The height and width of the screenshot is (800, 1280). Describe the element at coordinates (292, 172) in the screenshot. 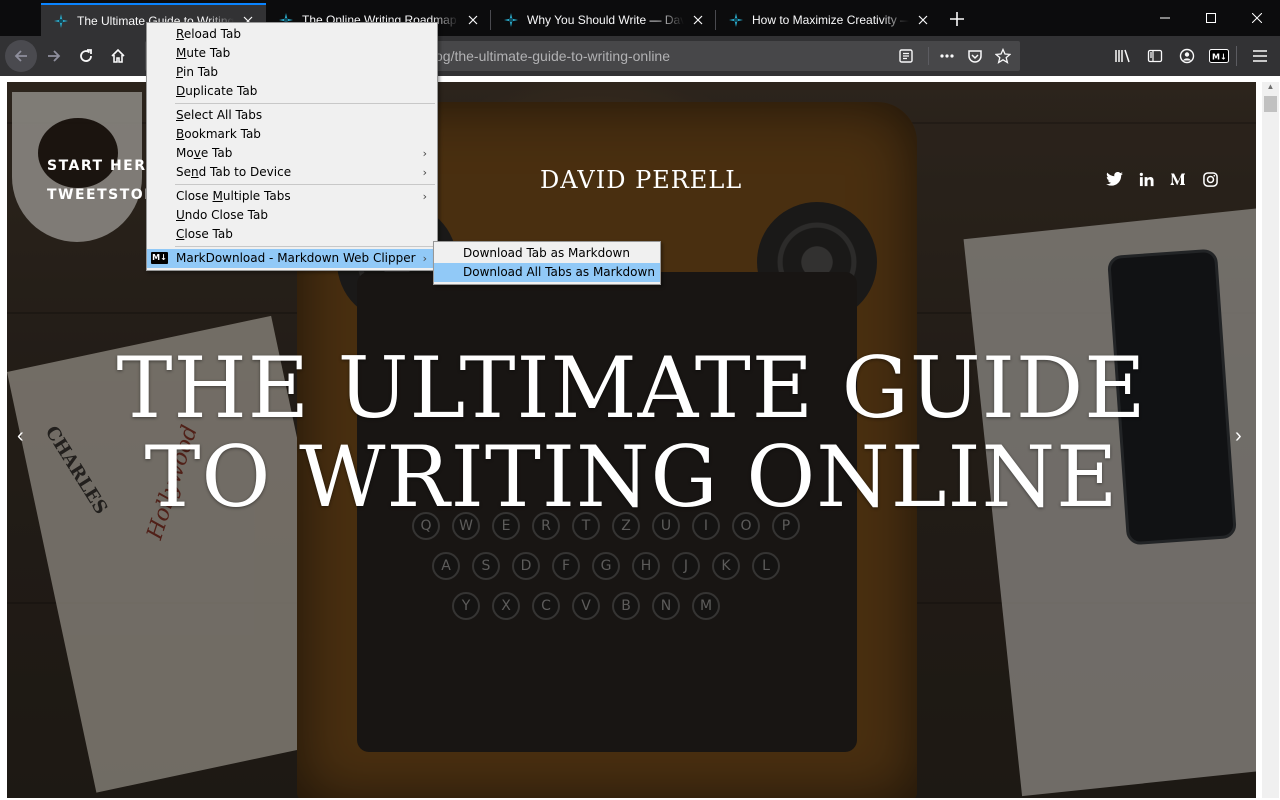

I see `menu-item-send-tab-to-device: Send Tab to Device ›` at that location.